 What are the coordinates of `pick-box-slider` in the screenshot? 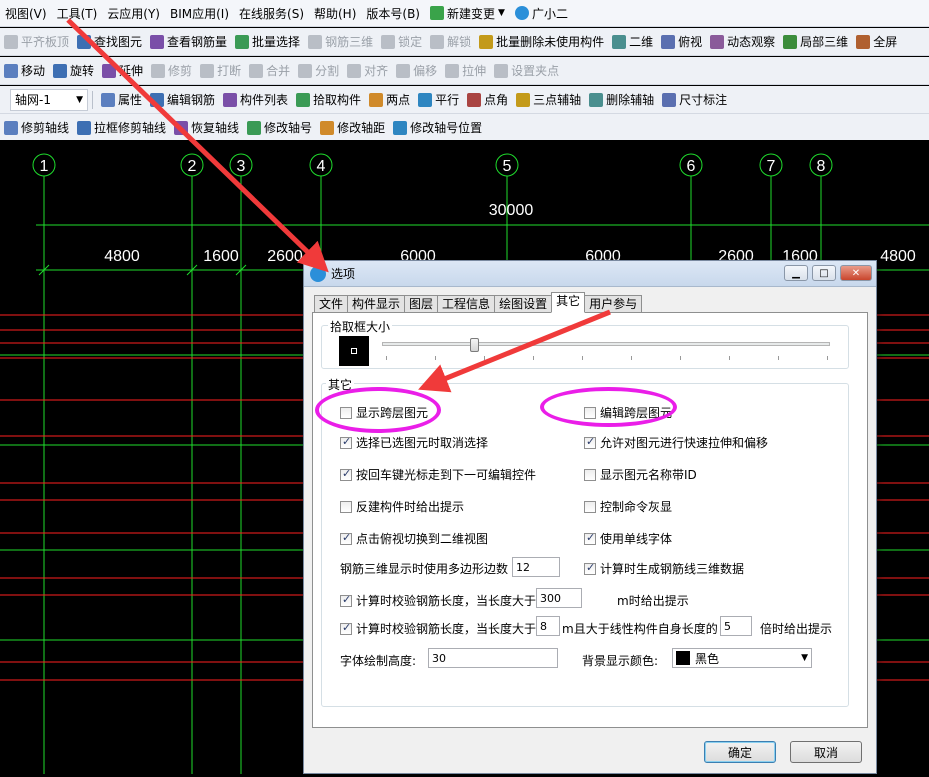 It's located at (606, 352).